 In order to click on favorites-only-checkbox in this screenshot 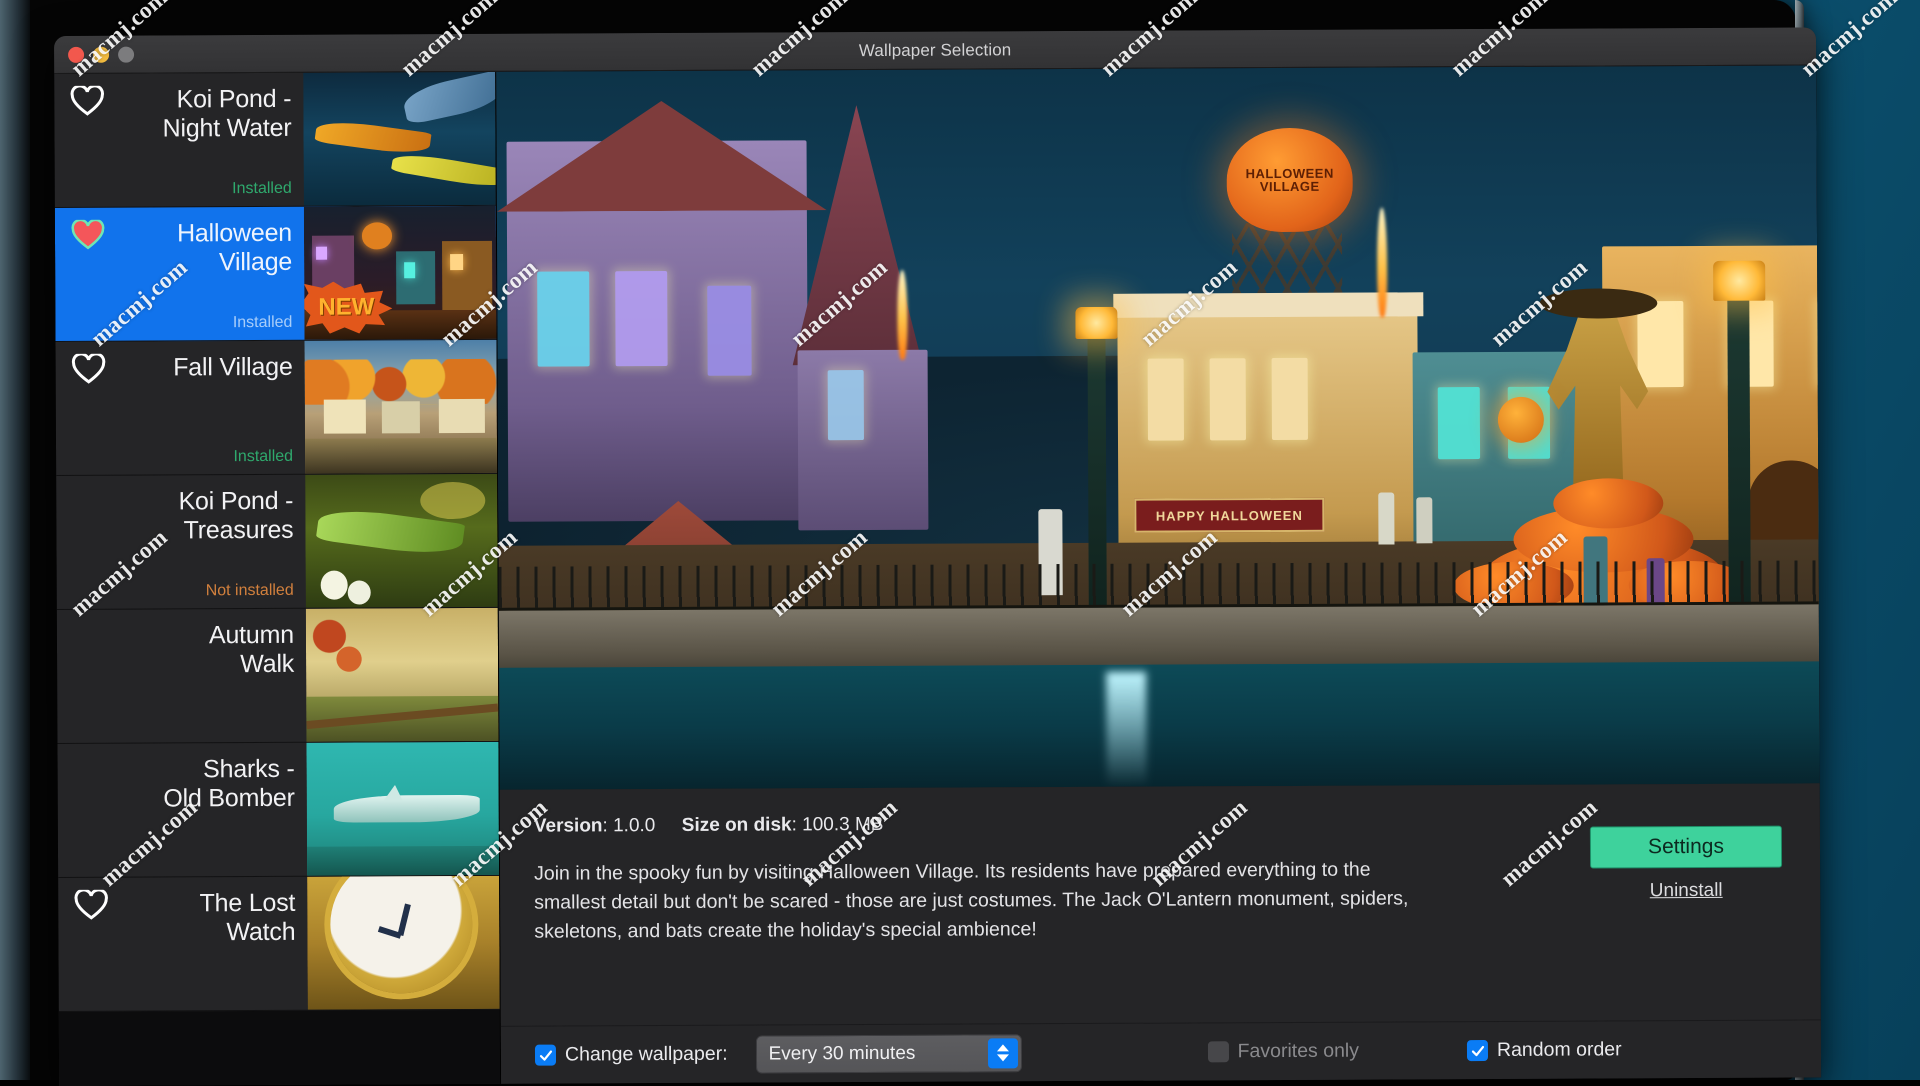, I will do `click(1218, 1051)`.